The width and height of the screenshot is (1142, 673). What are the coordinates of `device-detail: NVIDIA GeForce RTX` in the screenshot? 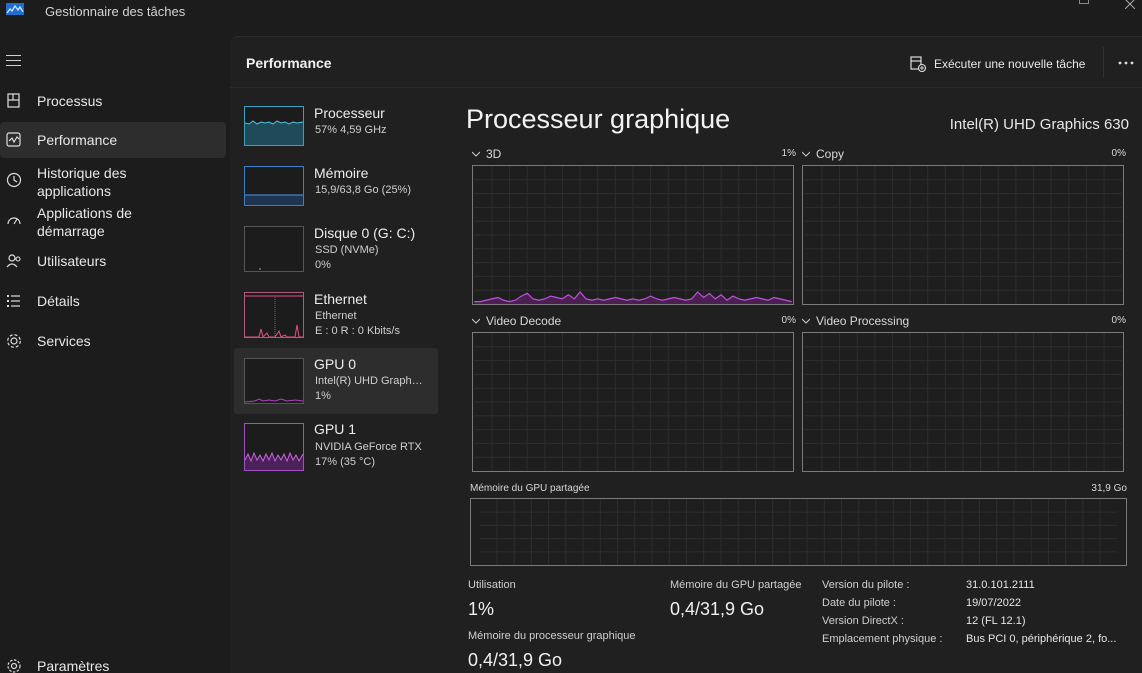 It's located at (368, 447).